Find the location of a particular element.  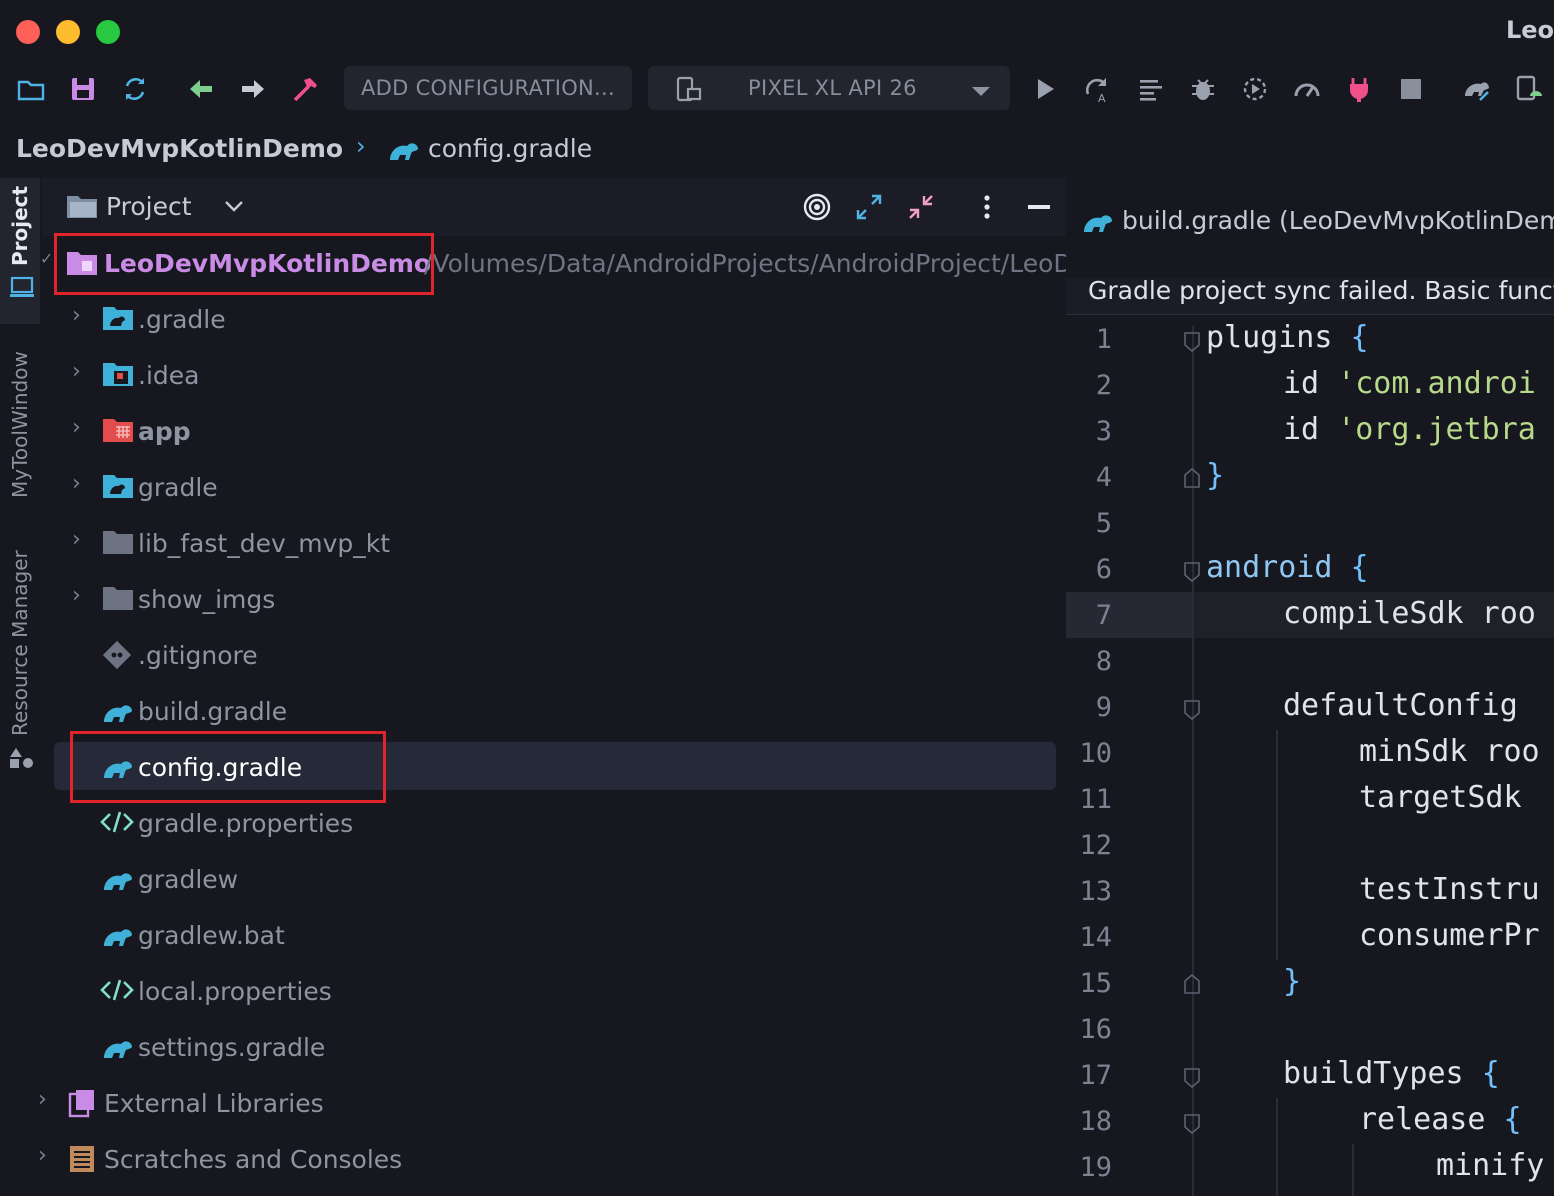

forward-arrow-icon is located at coordinates (253, 89).